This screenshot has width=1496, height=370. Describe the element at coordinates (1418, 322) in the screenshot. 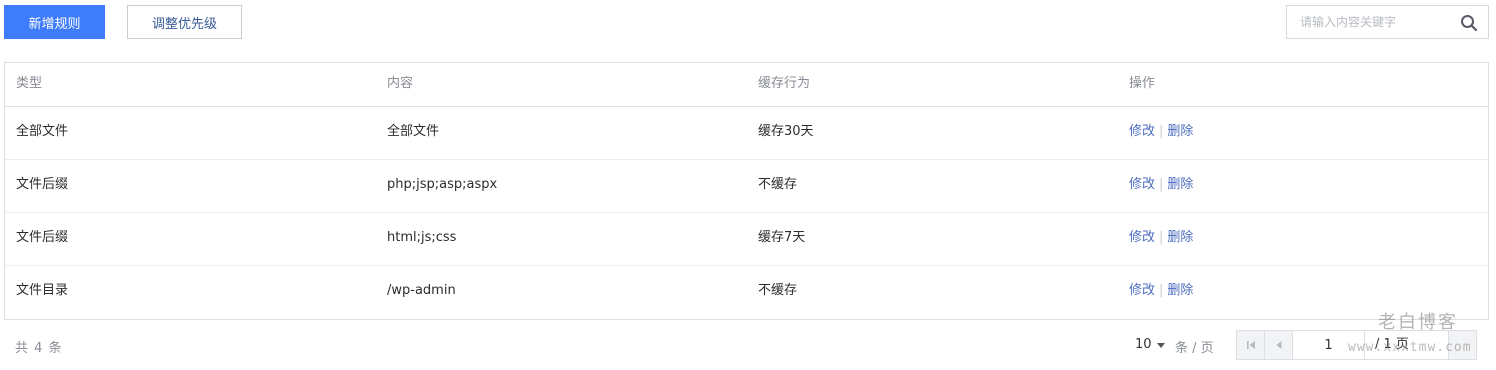

I see `watermark-title: 老白博客` at that location.